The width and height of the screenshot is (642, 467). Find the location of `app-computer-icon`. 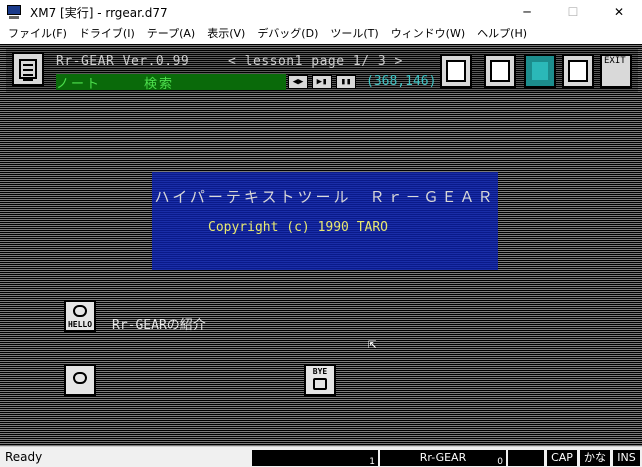

app-computer-icon is located at coordinates (14, 12).